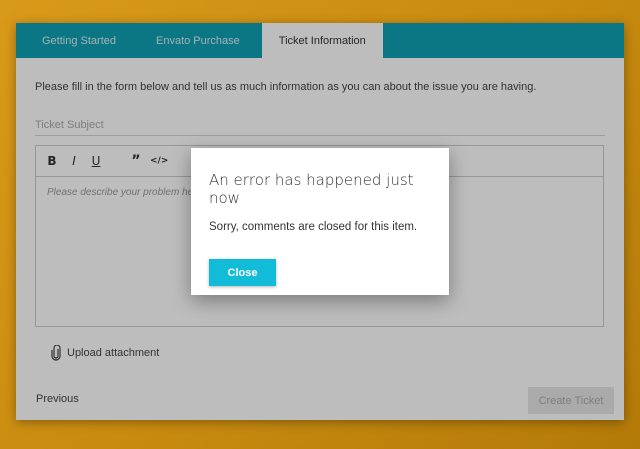 This screenshot has height=449, width=640. Describe the element at coordinates (242, 272) in the screenshot. I see `close-button: Close` at that location.